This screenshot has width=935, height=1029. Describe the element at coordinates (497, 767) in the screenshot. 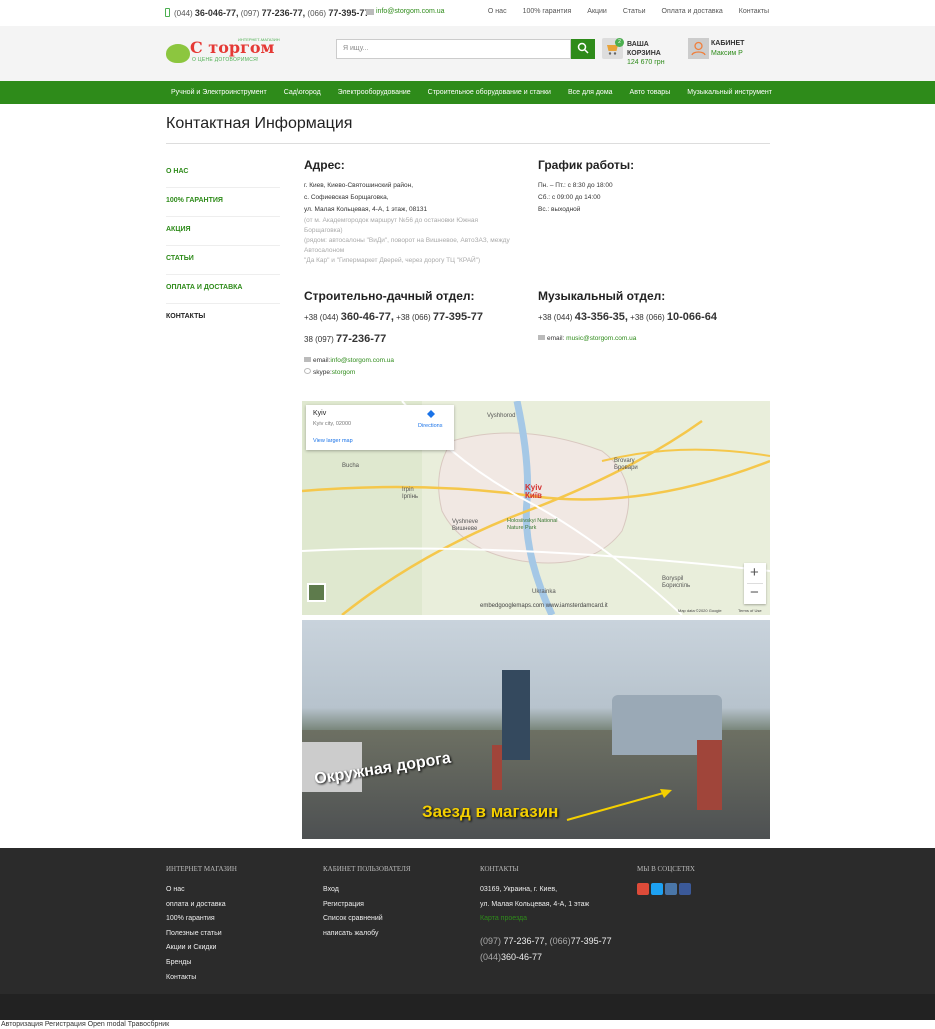

I see `photo-gate-pillar` at that location.